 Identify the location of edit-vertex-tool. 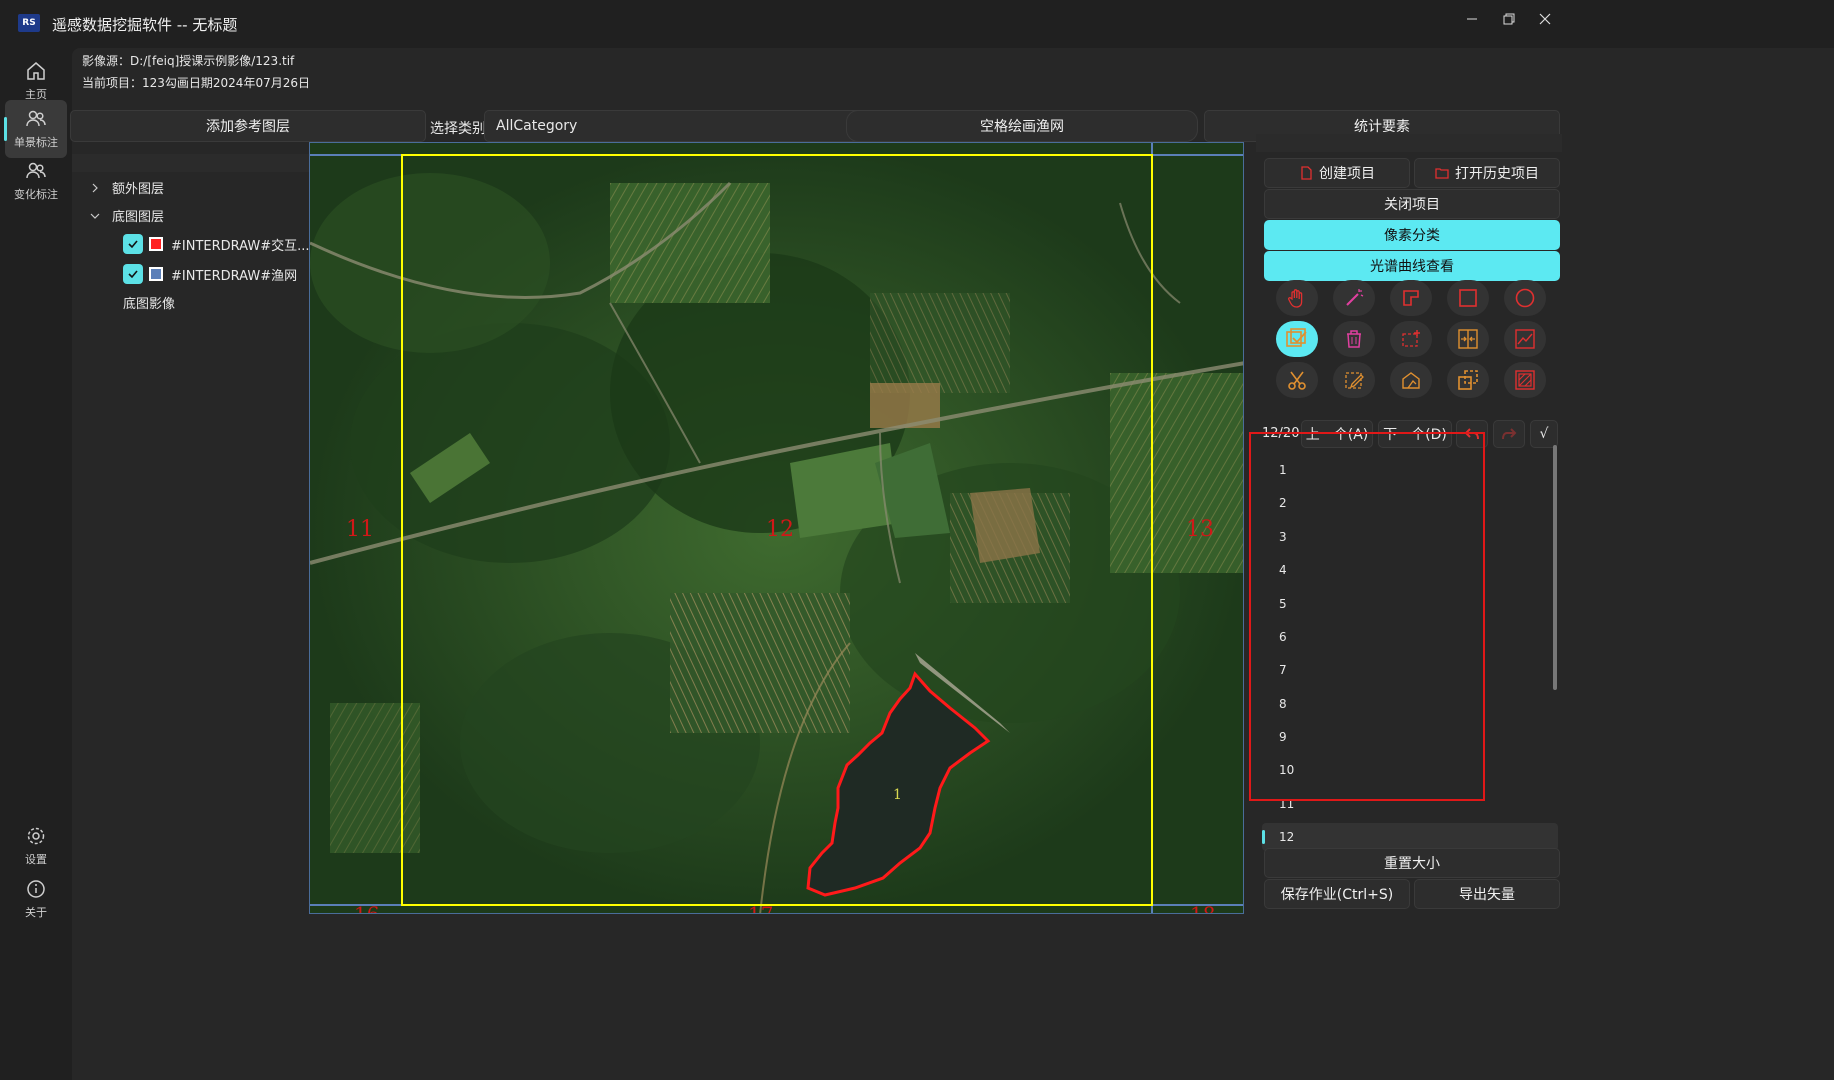
(1354, 380).